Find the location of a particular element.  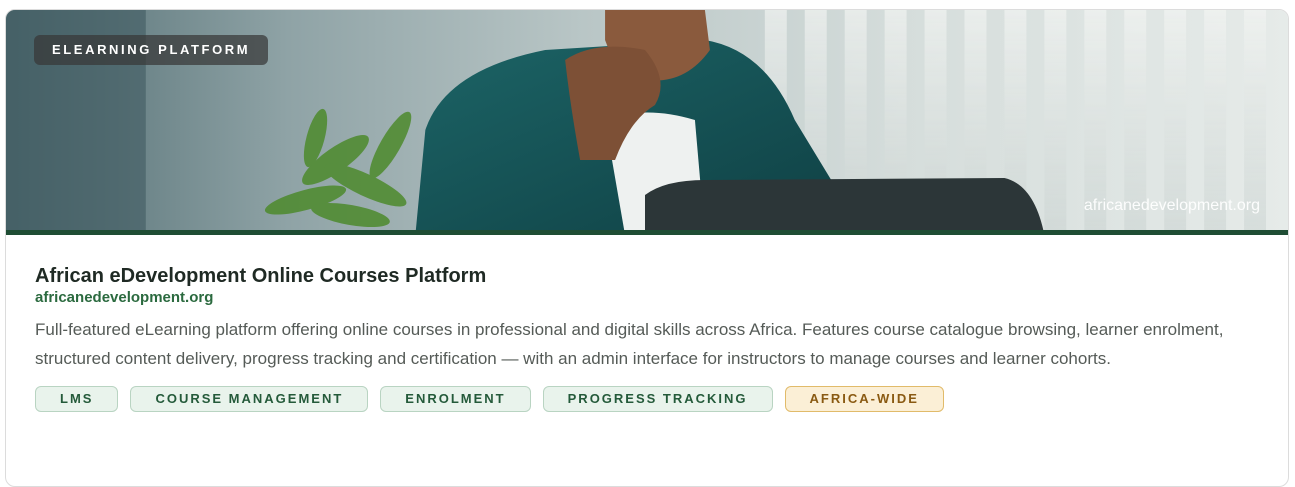

hero-accent-bar is located at coordinates (647, 232).